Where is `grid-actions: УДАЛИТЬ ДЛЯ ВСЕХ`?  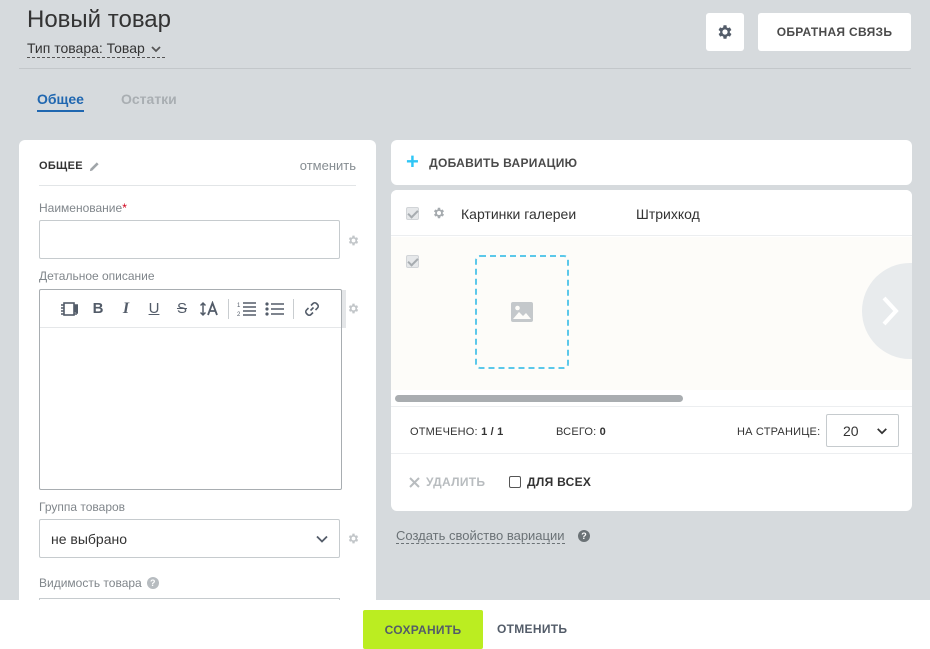
grid-actions: УДАЛИТЬ ДЛЯ ВСЕХ is located at coordinates (651, 483).